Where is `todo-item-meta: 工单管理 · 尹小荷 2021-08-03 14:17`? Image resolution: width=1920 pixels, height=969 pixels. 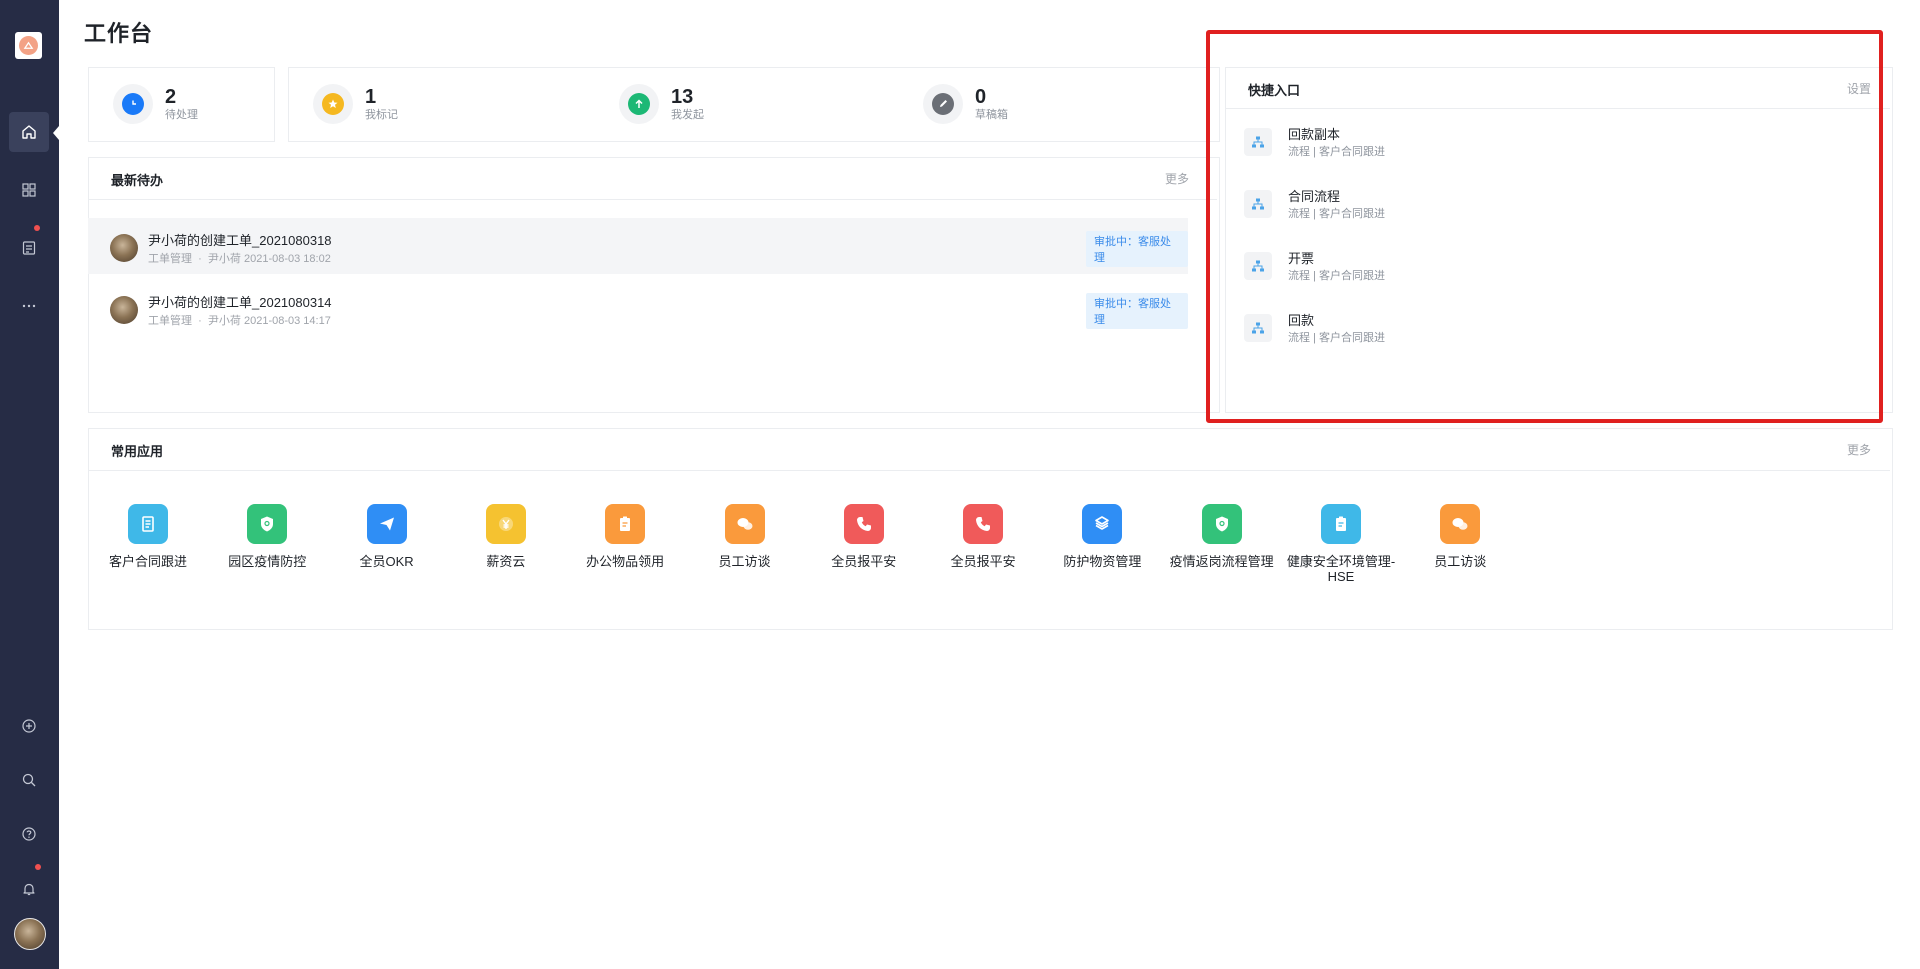
todo-item-meta: 工单管理 · 尹小荷 2021-08-03 14:17 is located at coordinates (239, 321).